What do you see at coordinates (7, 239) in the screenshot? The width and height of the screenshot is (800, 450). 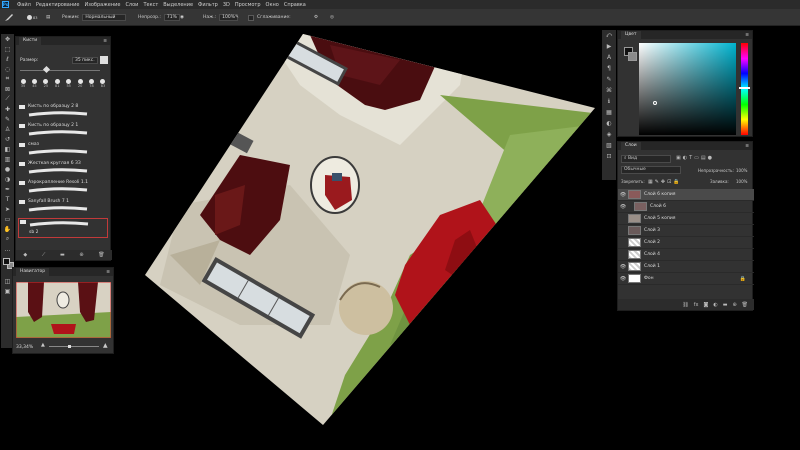 I see `zoom-tool-icon: ⌕` at bounding box center [7, 239].